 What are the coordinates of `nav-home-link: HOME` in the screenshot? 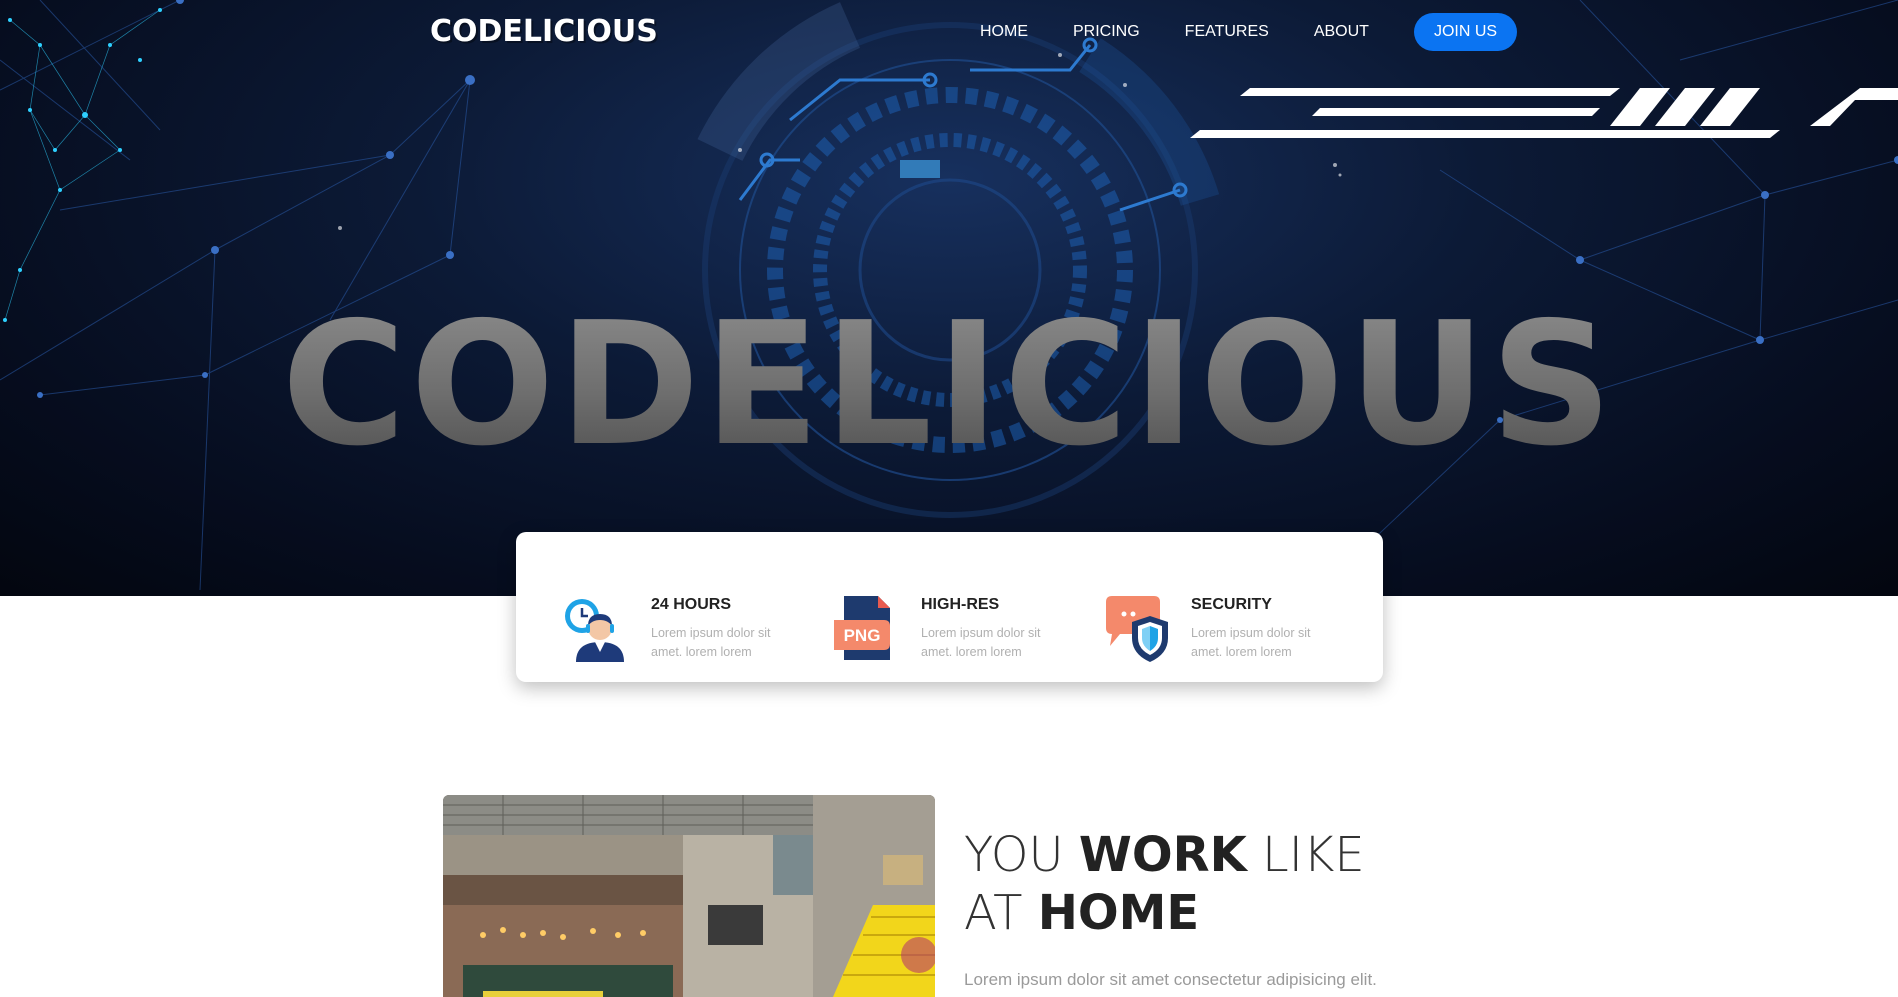 It's located at (1004, 32).